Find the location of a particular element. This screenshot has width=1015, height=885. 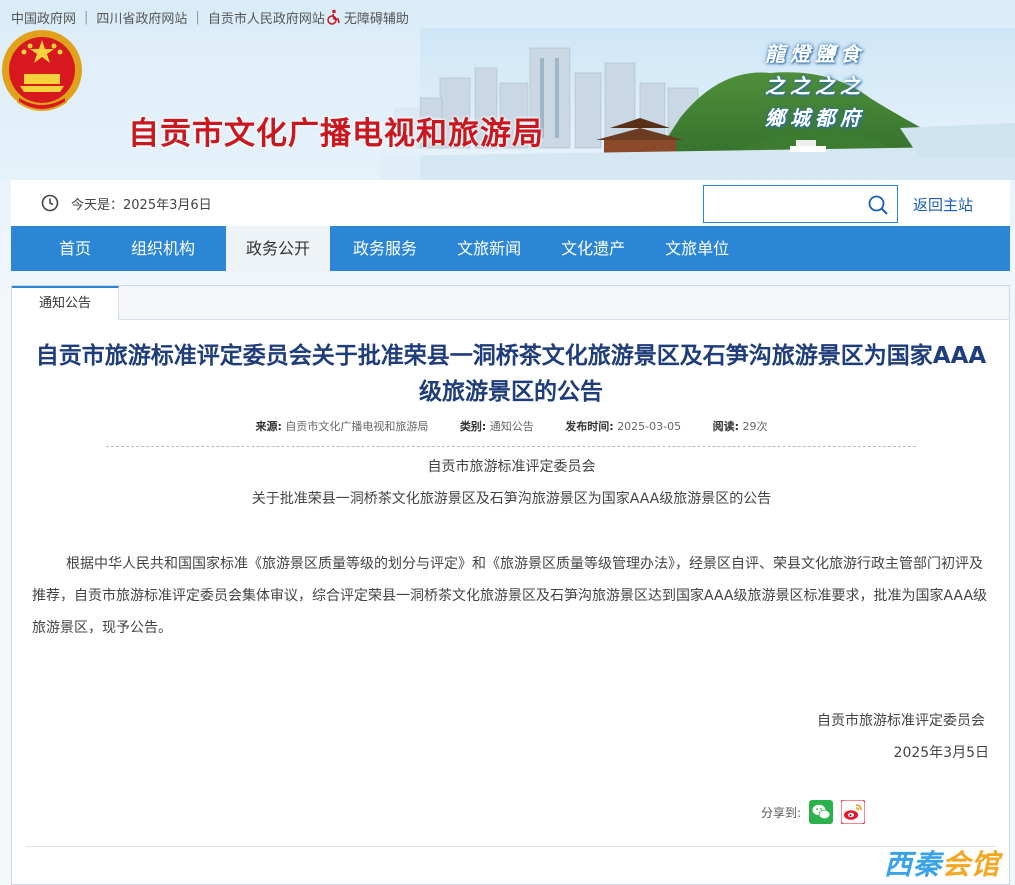

calligraphy-line: 龍燈鹽食 is located at coordinates (815, 54).